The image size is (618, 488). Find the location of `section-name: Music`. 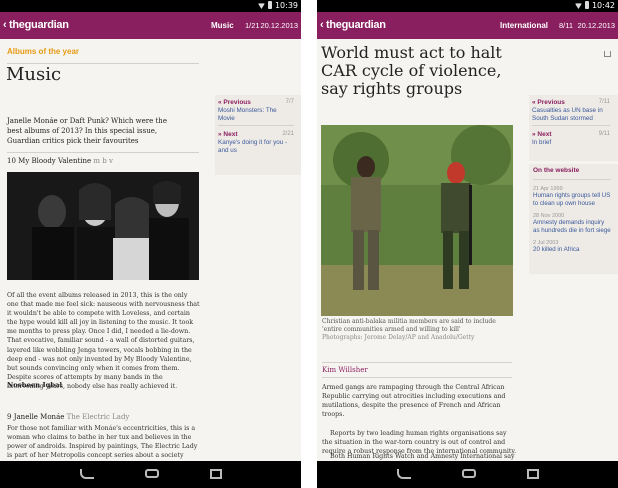

section-name: Music is located at coordinates (222, 25).